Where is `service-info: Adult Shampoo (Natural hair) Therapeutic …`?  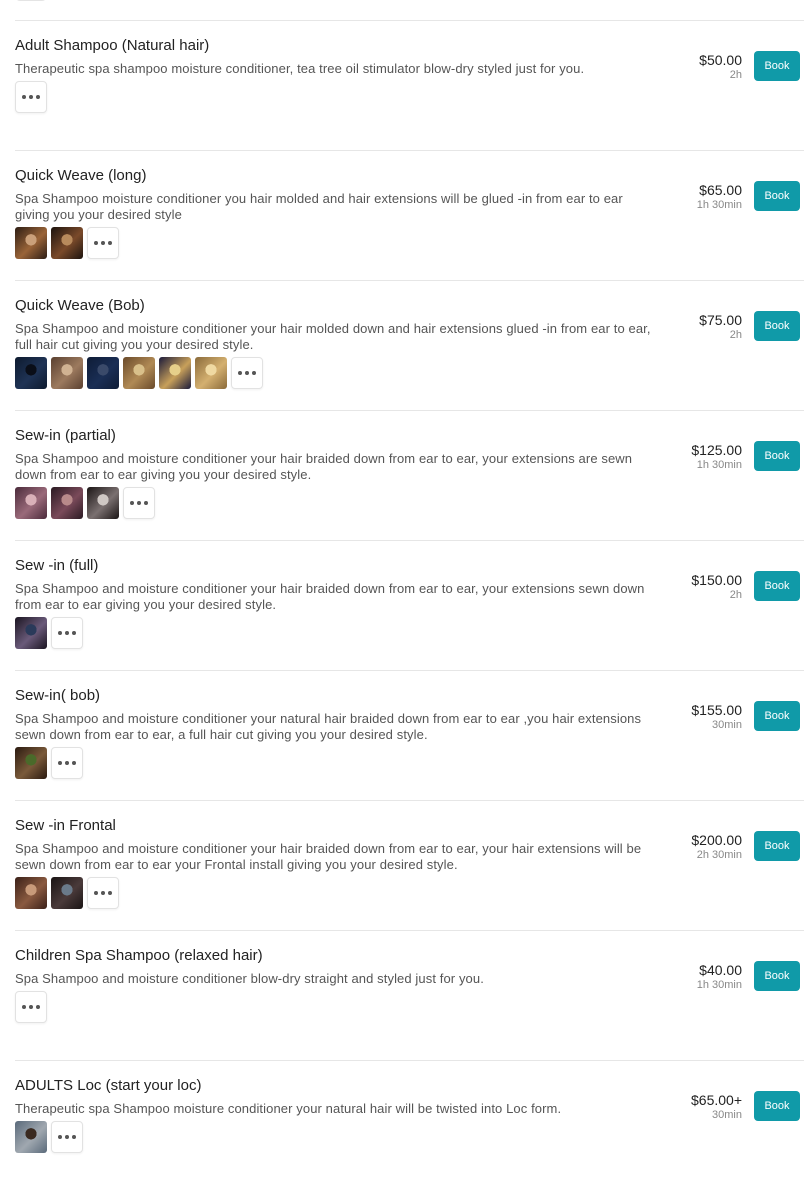
service-info: Adult Shampoo (Natural hair) Therapeutic … is located at coordinates (335, 75).